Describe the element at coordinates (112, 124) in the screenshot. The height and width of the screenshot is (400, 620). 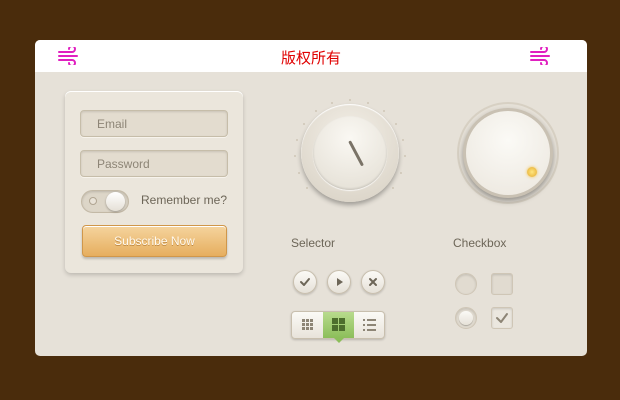
I see `email-placeholder: Email` at that location.